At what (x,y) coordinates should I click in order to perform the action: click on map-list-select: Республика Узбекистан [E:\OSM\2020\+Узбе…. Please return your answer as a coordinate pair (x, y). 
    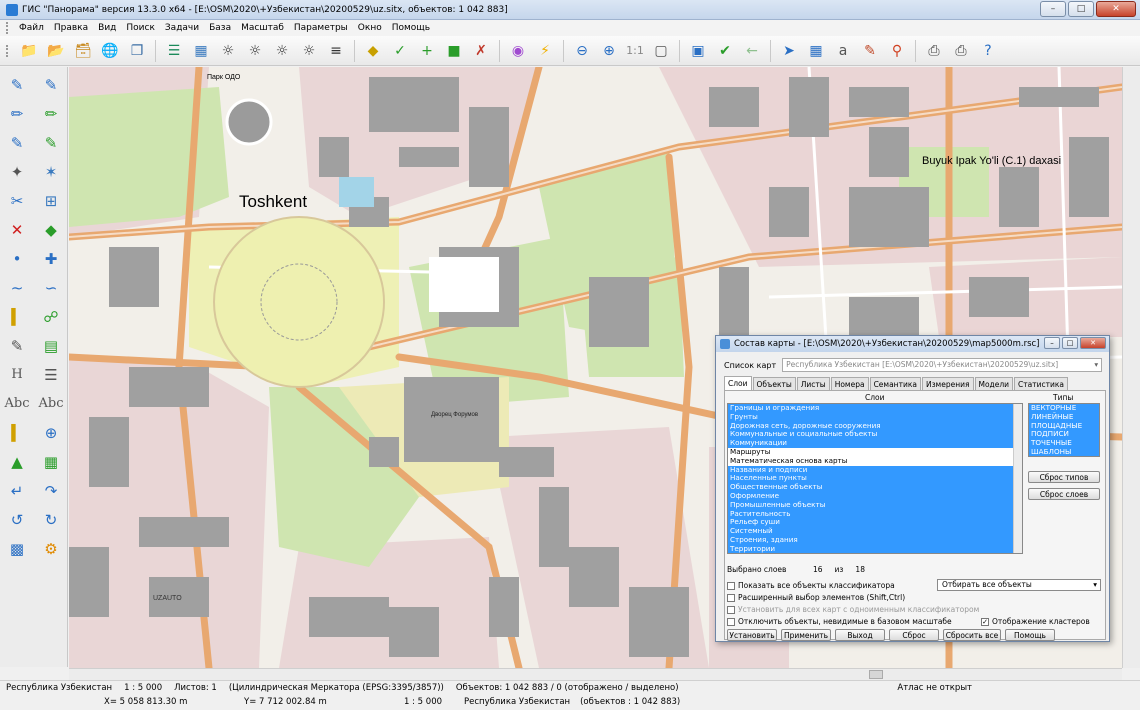
    Looking at the image, I should click on (942, 365).